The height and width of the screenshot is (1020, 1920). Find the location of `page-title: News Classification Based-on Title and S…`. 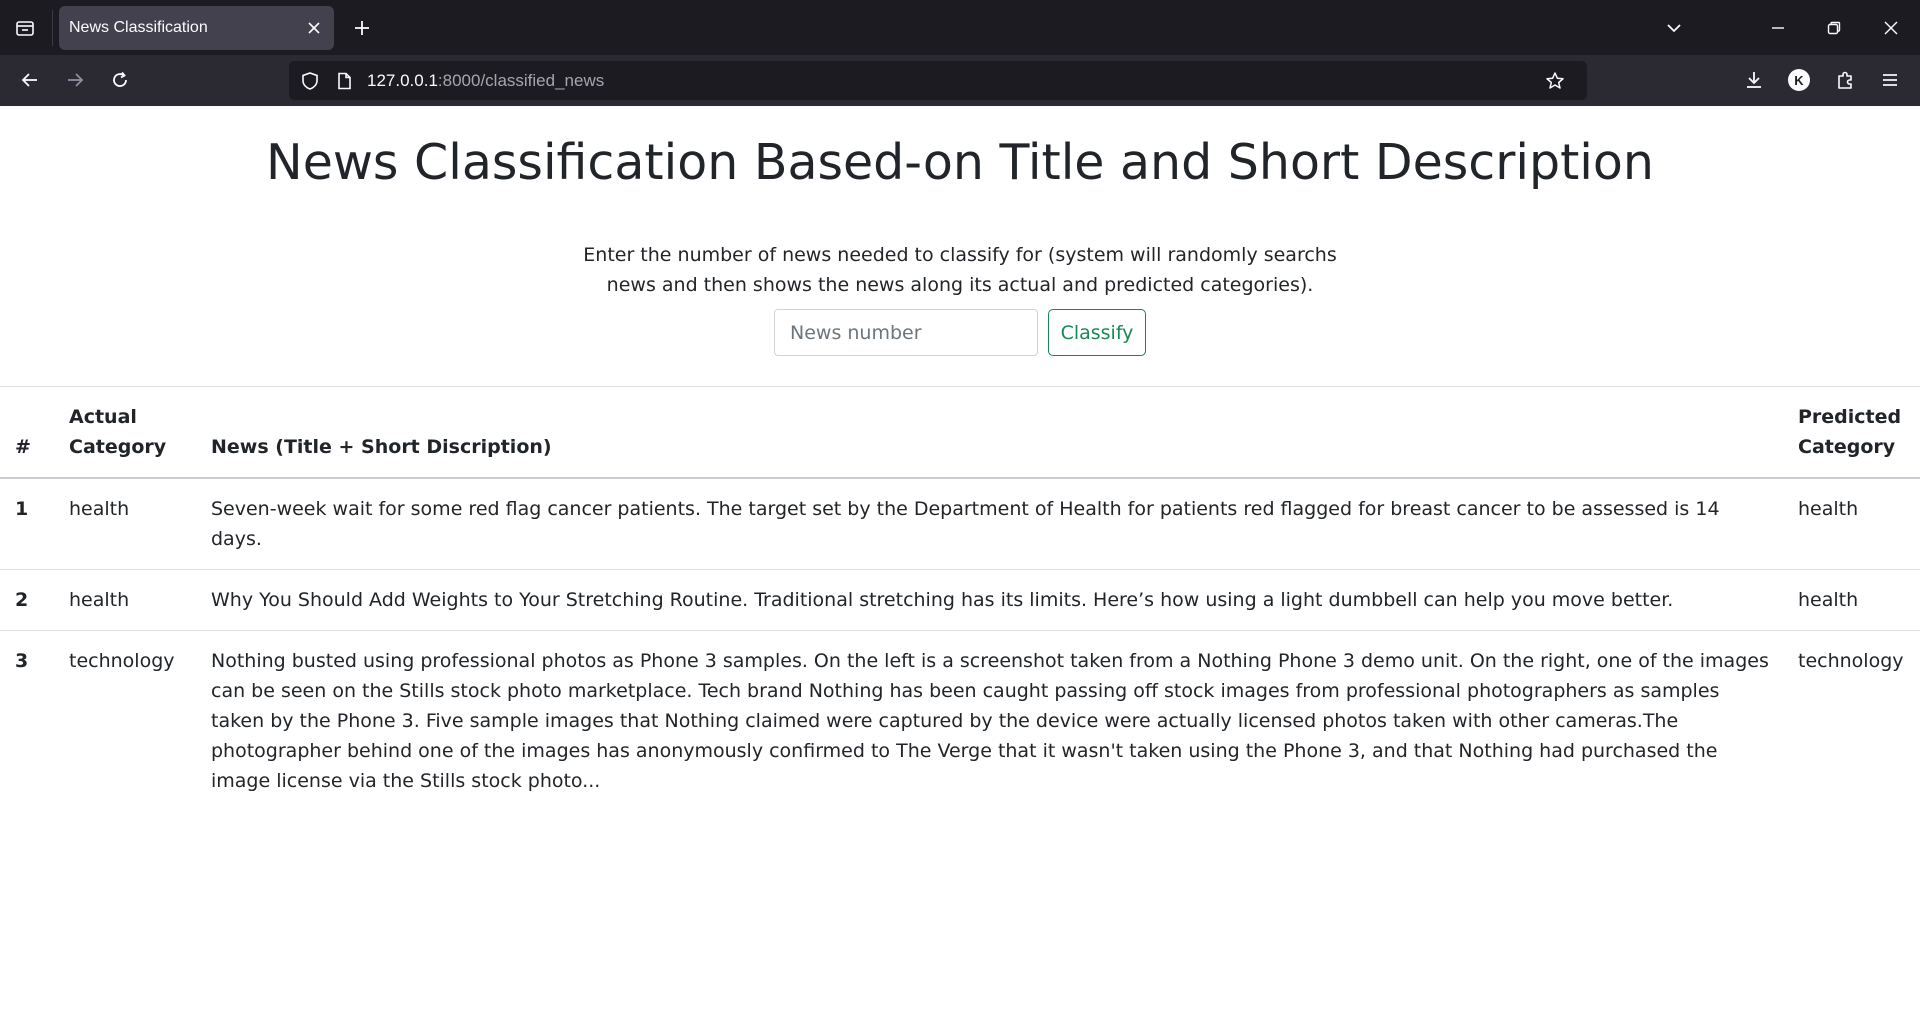

page-title: News Classification Based-on Title and S… is located at coordinates (960, 162).